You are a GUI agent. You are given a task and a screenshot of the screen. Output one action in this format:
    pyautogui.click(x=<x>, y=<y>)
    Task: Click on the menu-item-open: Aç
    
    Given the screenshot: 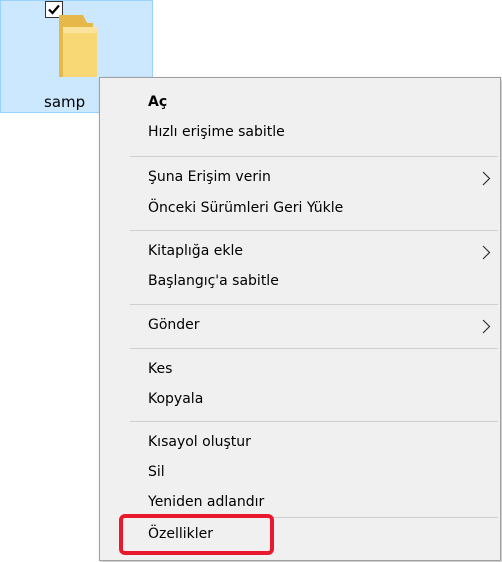 What is the action you would take?
    pyautogui.click(x=300, y=103)
    